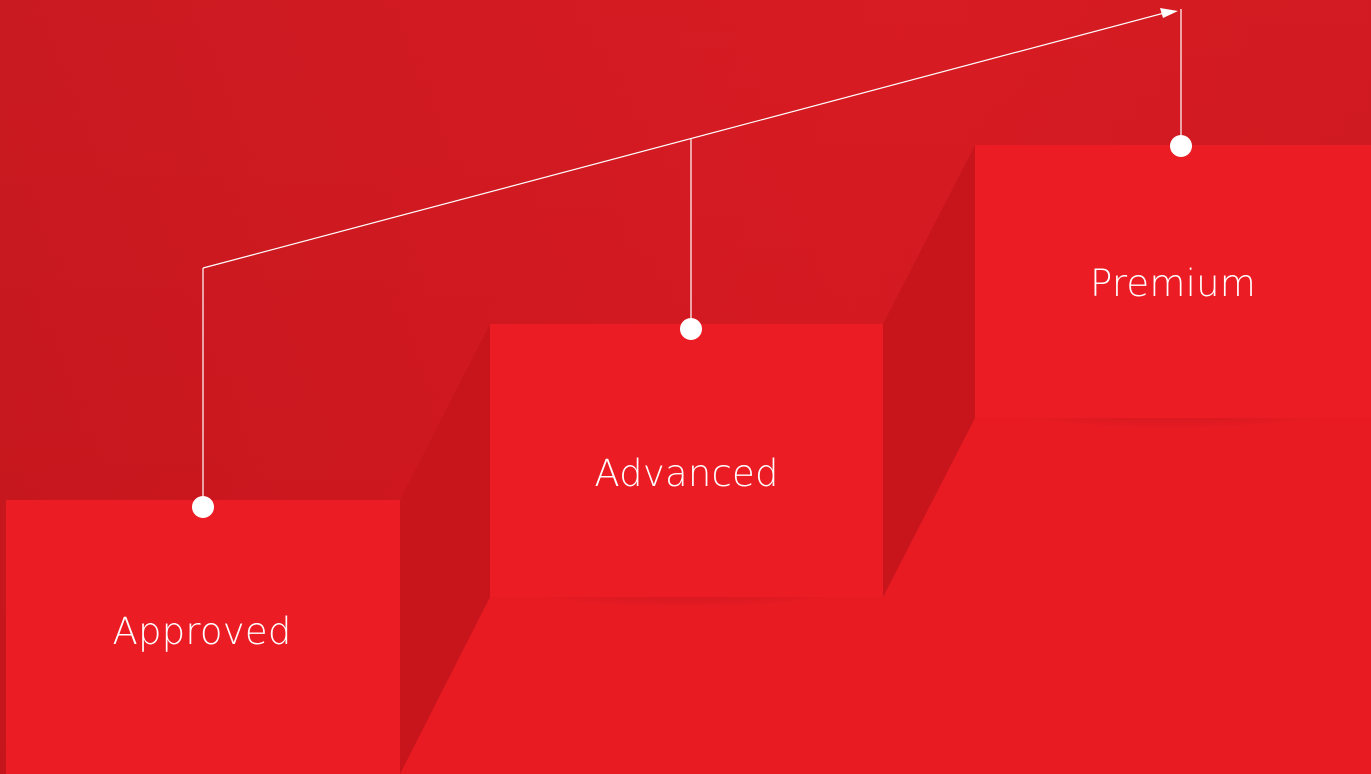  What do you see at coordinates (202, 631) in the screenshot?
I see `step-label-approved: Approved` at bounding box center [202, 631].